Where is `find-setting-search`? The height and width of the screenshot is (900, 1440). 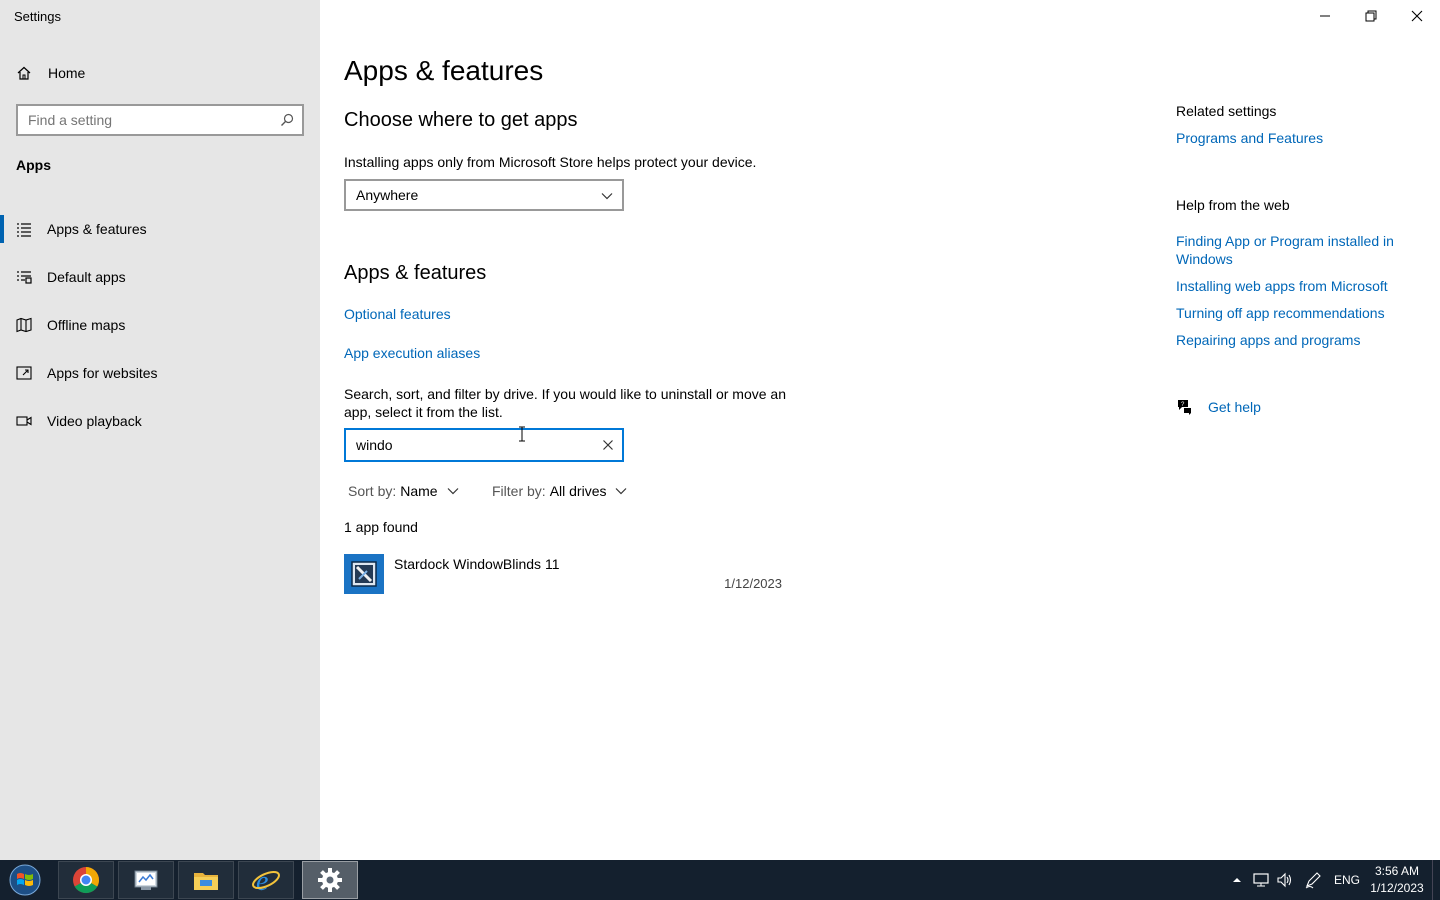 find-setting-search is located at coordinates (160, 120).